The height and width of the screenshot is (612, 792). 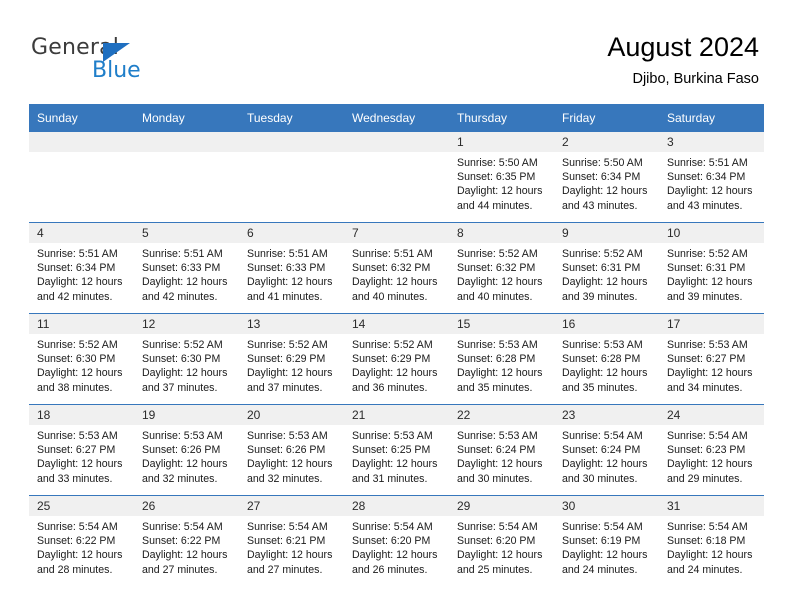 What do you see at coordinates (695, 79) in the screenshot?
I see `page-subtitle: Djibo, Burkina Faso` at bounding box center [695, 79].